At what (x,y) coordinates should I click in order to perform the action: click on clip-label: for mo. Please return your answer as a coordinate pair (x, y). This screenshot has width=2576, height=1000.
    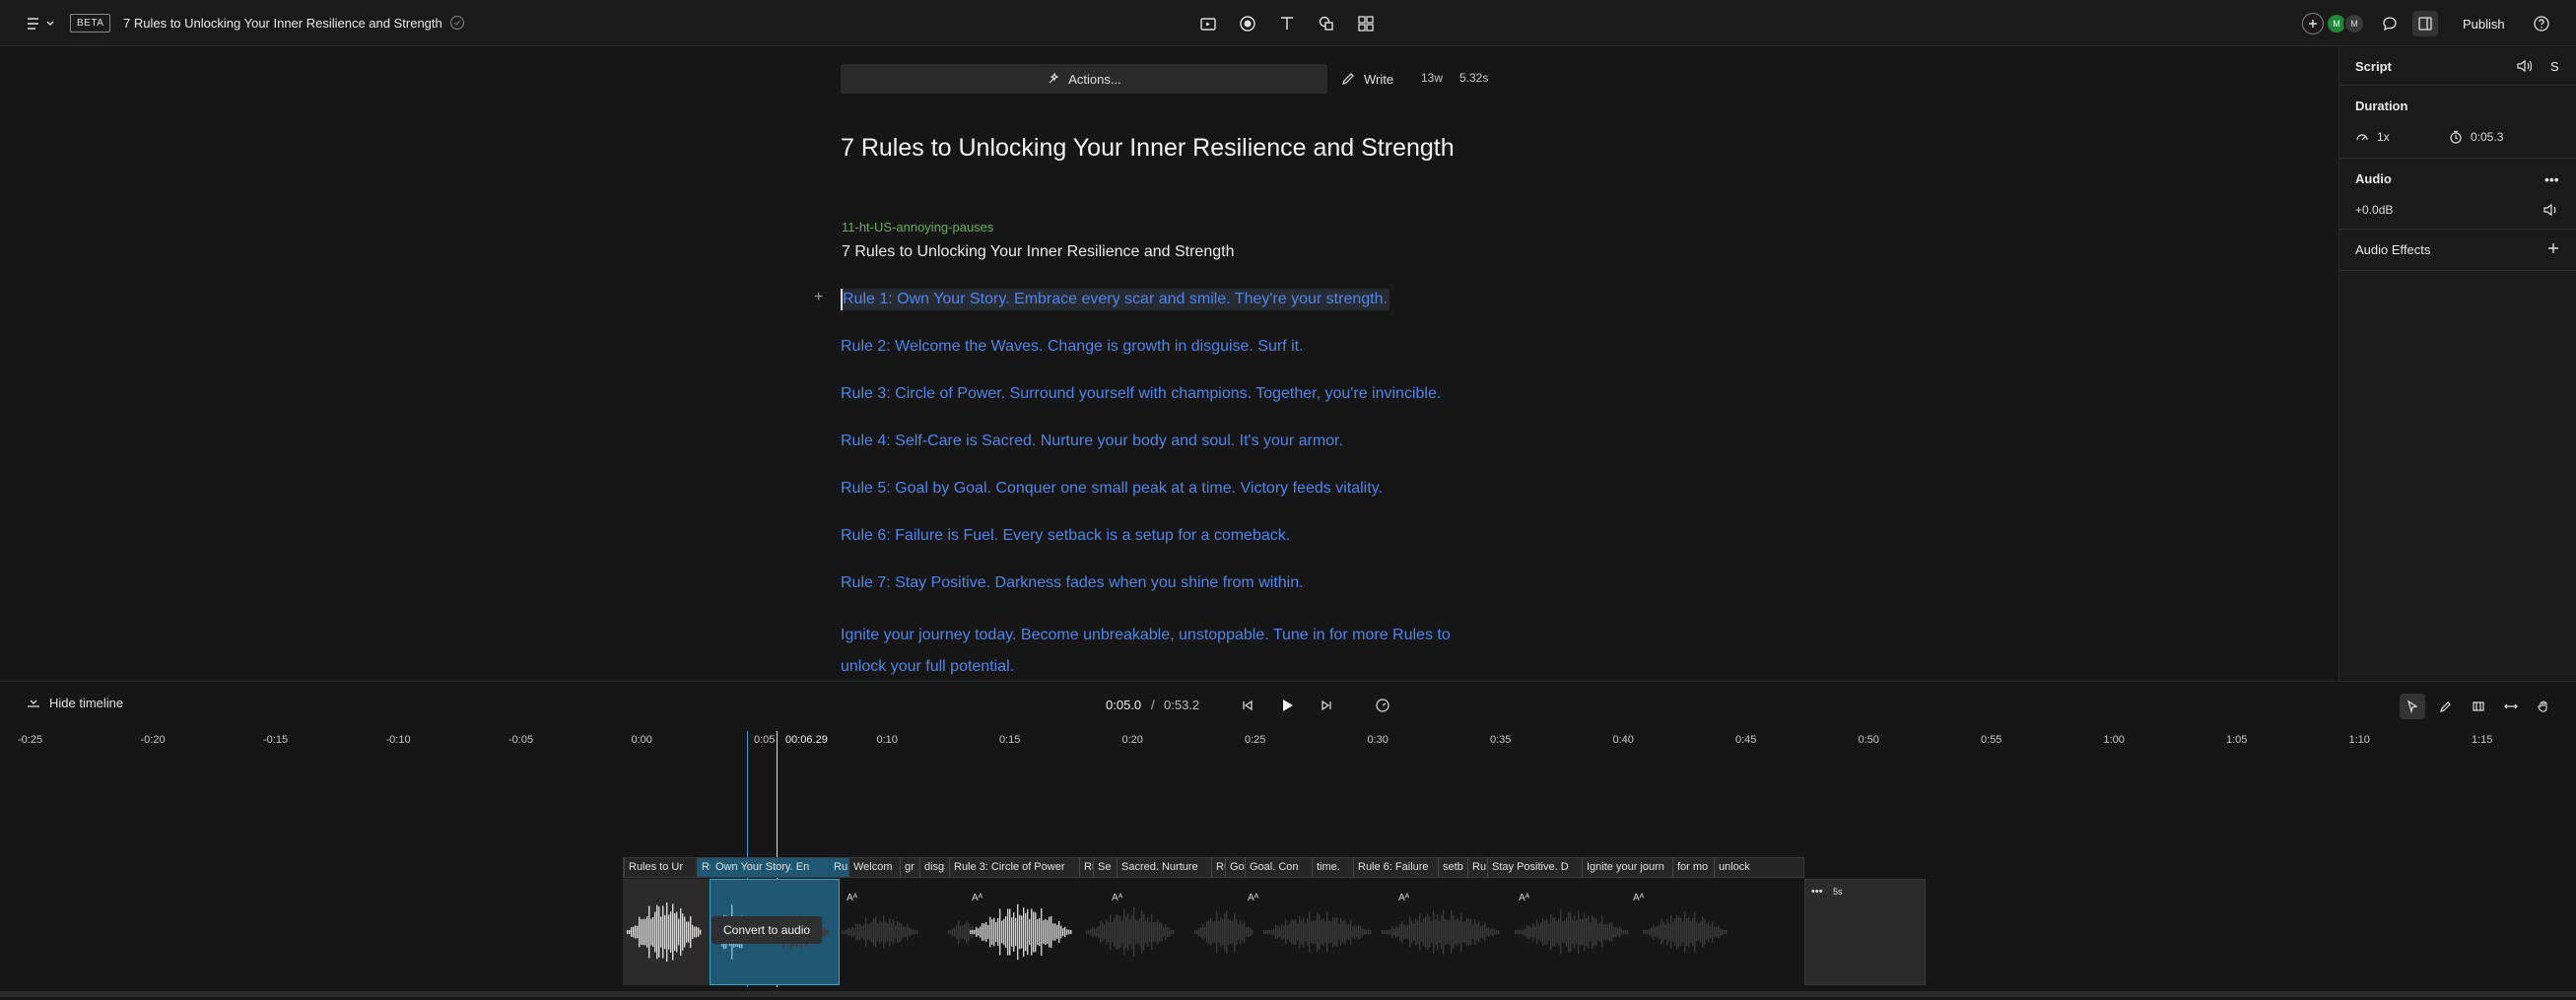
    Looking at the image, I should click on (1693, 867).